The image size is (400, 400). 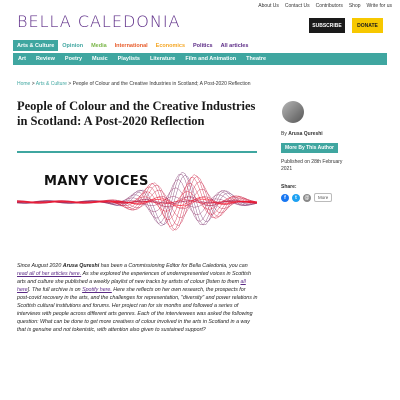 What do you see at coordinates (379, 6) in the screenshot?
I see `top-link-write: Write for us` at bounding box center [379, 6].